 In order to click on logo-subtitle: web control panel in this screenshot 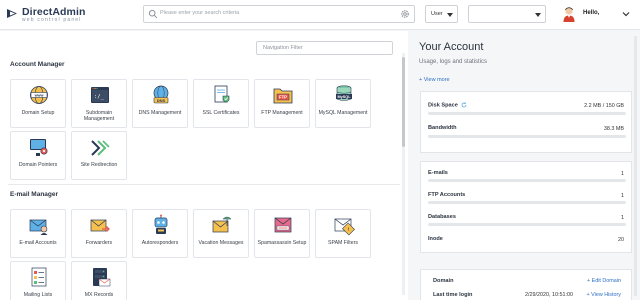, I will do `click(52, 20)`.